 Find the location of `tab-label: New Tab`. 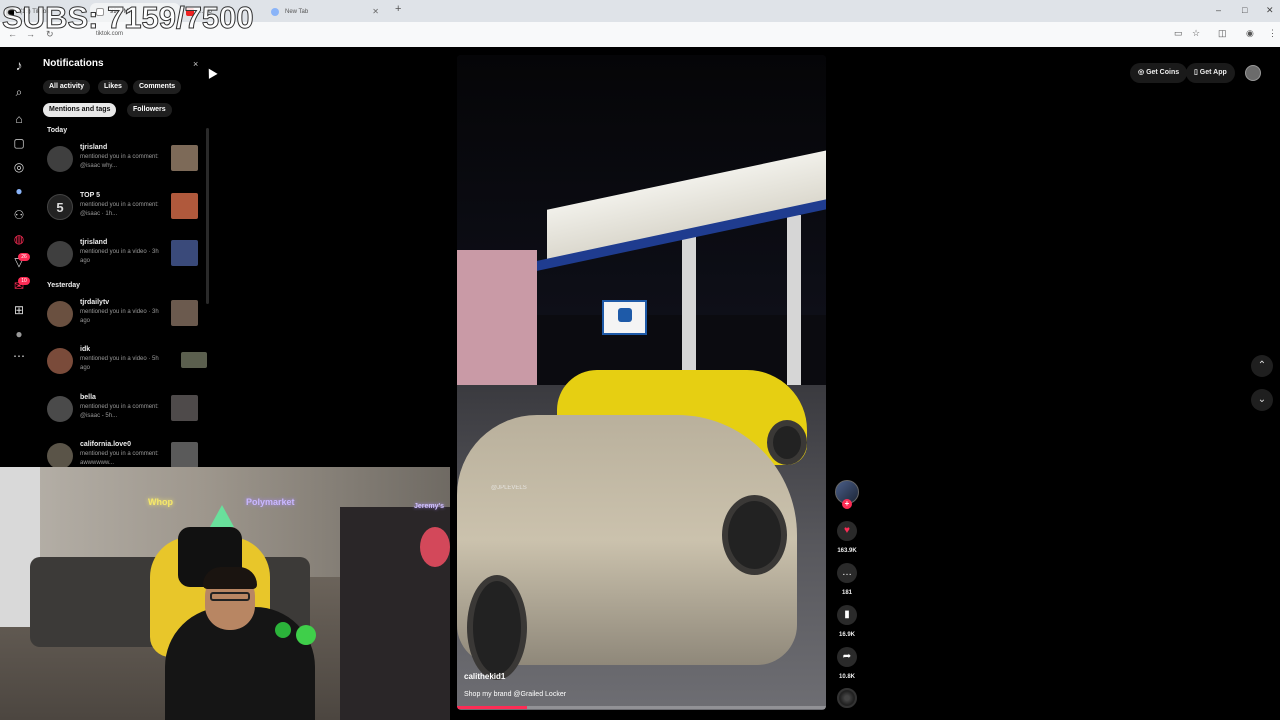

tab-label: New Tab is located at coordinates (297, 12).